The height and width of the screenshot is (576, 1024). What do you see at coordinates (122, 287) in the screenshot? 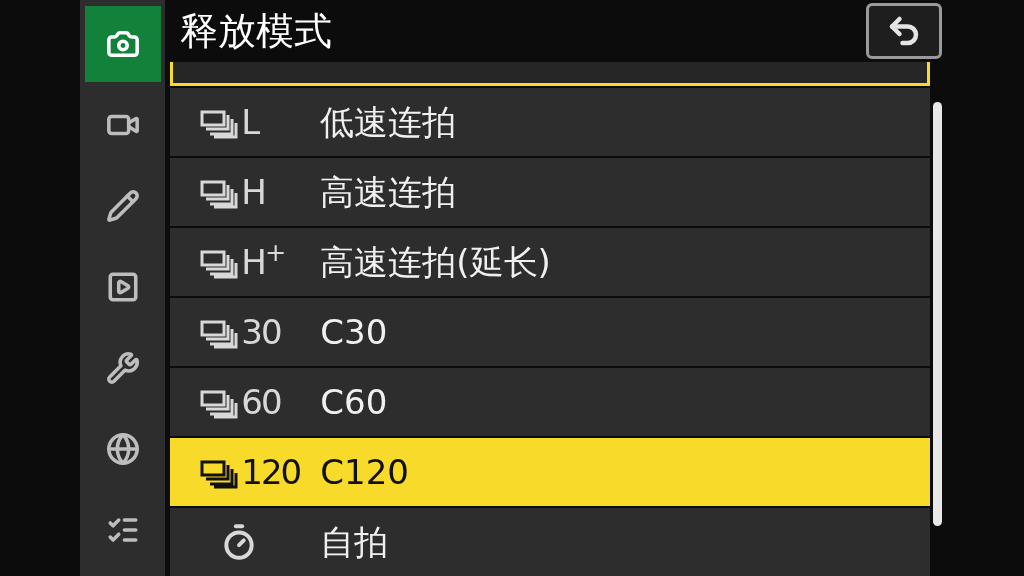
I see `play-icon` at bounding box center [122, 287].